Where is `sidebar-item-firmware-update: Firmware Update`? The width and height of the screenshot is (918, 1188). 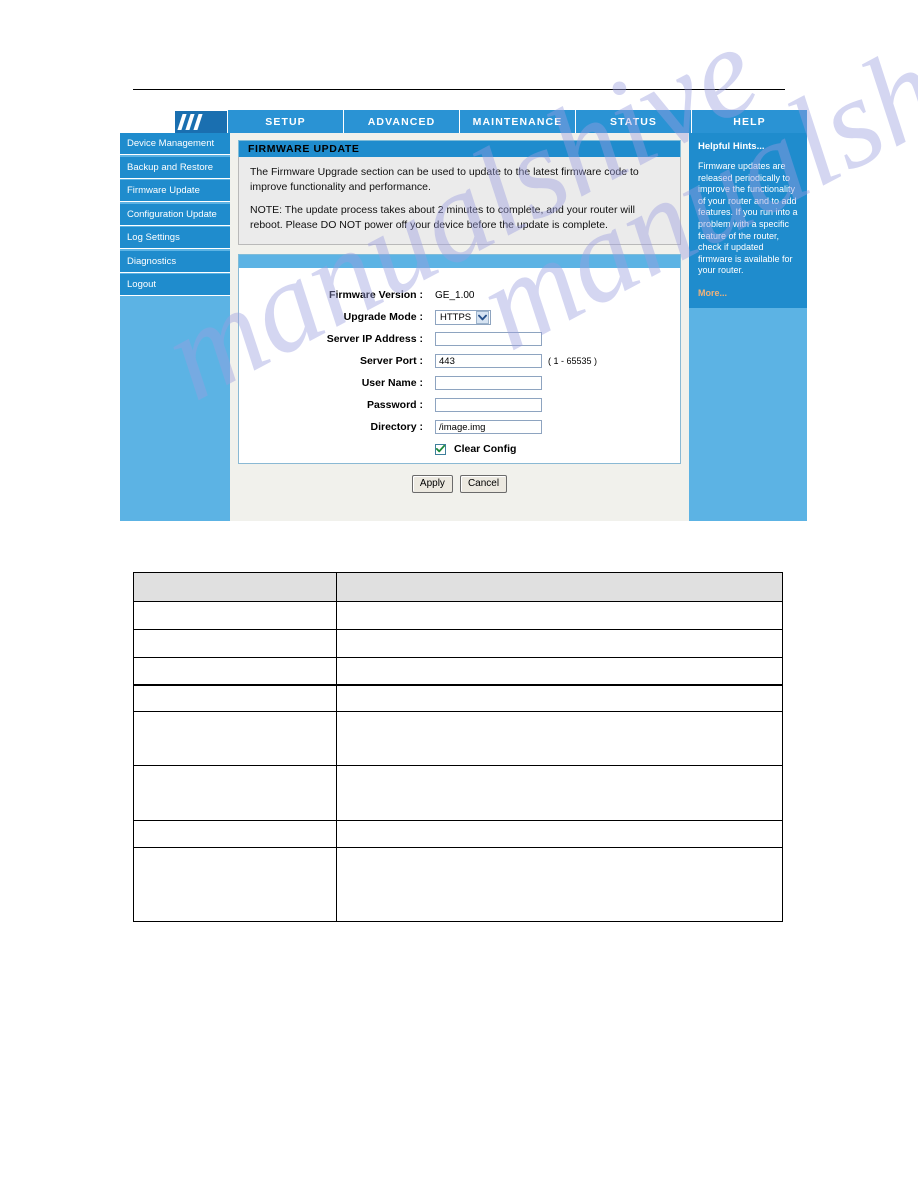 sidebar-item-firmware-update: Firmware Update is located at coordinates (175, 191).